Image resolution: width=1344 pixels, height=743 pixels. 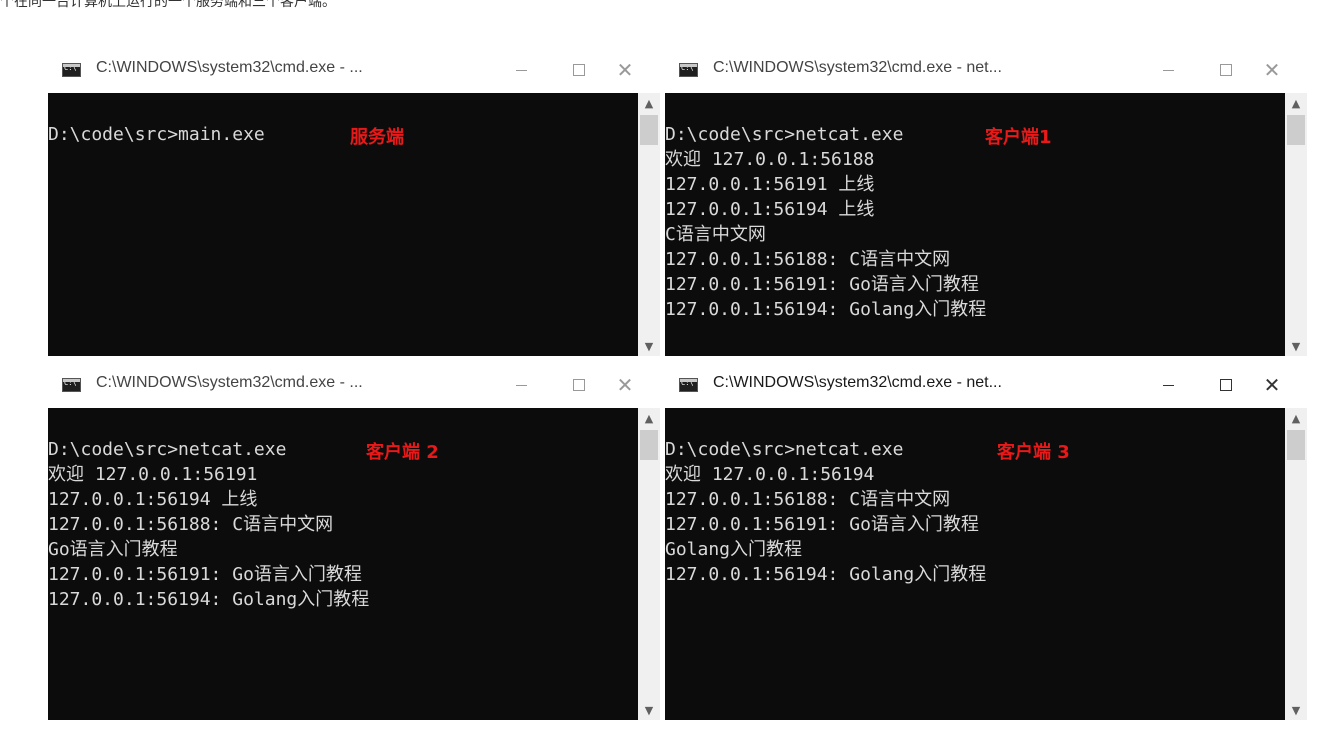 What do you see at coordinates (1033, 452) in the screenshot?
I see `window-label: 客户端 3` at bounding box center [1033, 452].